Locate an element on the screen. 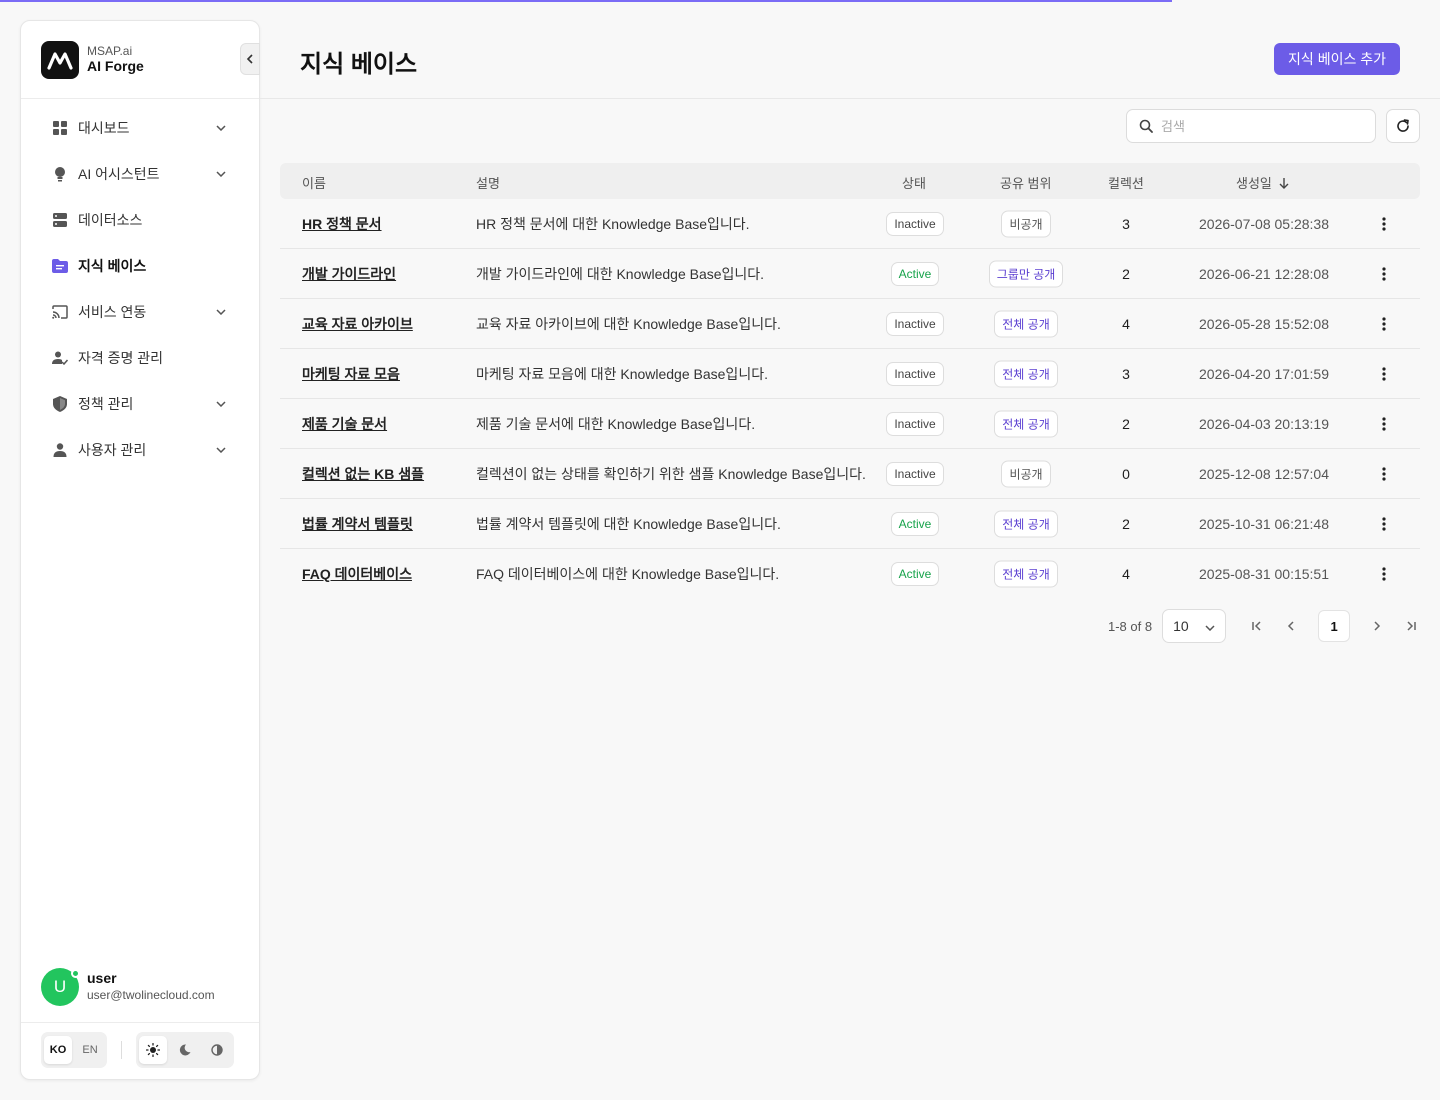  sidebar-item-dashboard: 대시보드 is located at coordinates (140, 128).